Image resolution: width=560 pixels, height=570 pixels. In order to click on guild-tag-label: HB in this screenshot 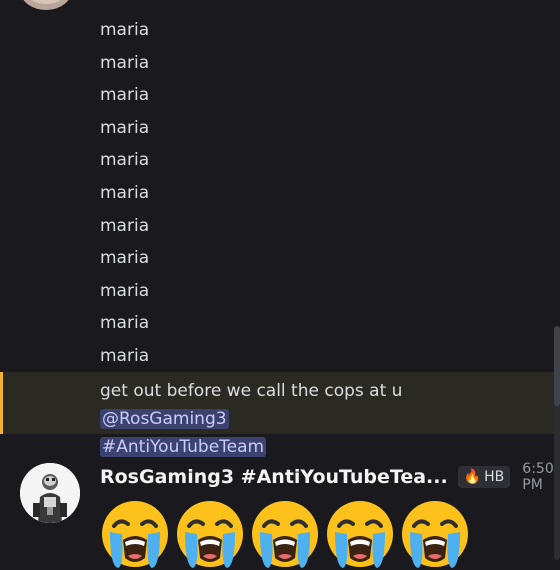, I will do `click(494, 477)`.